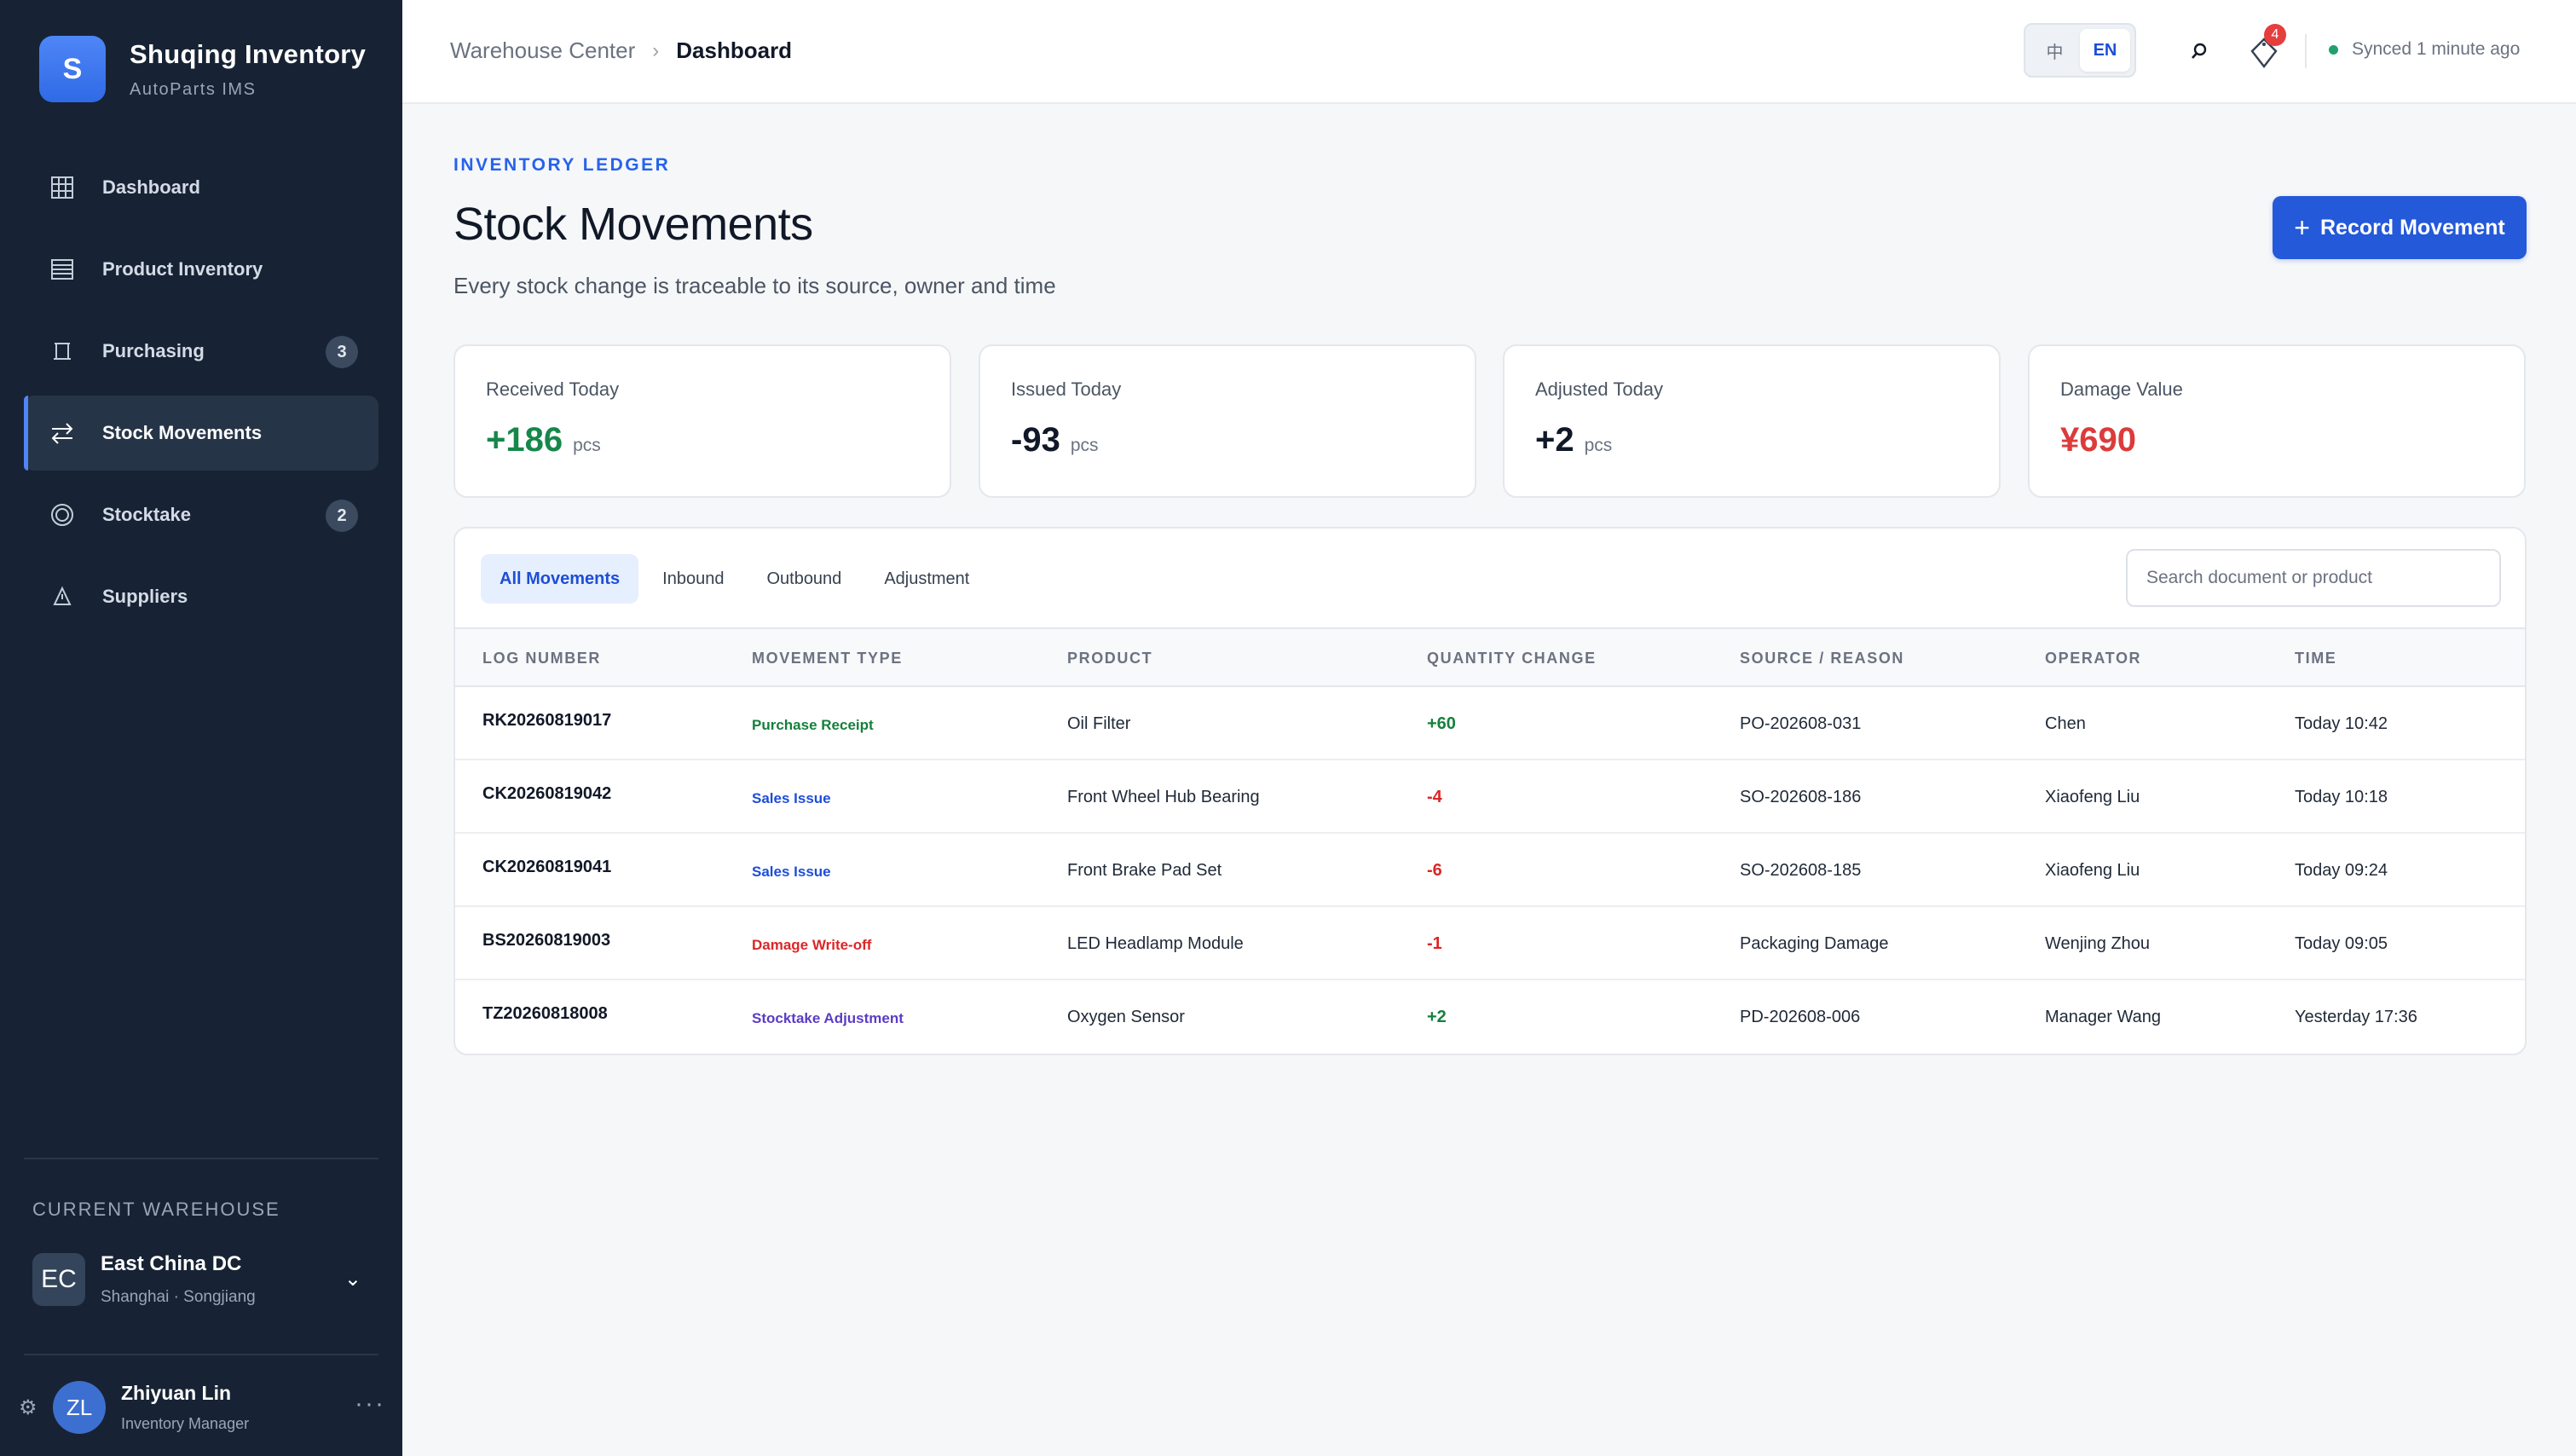 The height and width of the screenshot is (1456, 2576). Describe the element at coordinates (62, 269) in the screenshot. I see `list-icon` at that location.